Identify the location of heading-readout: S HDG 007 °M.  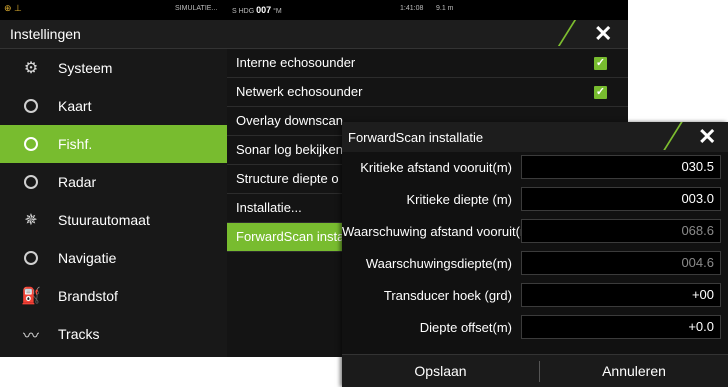
(257, 10).